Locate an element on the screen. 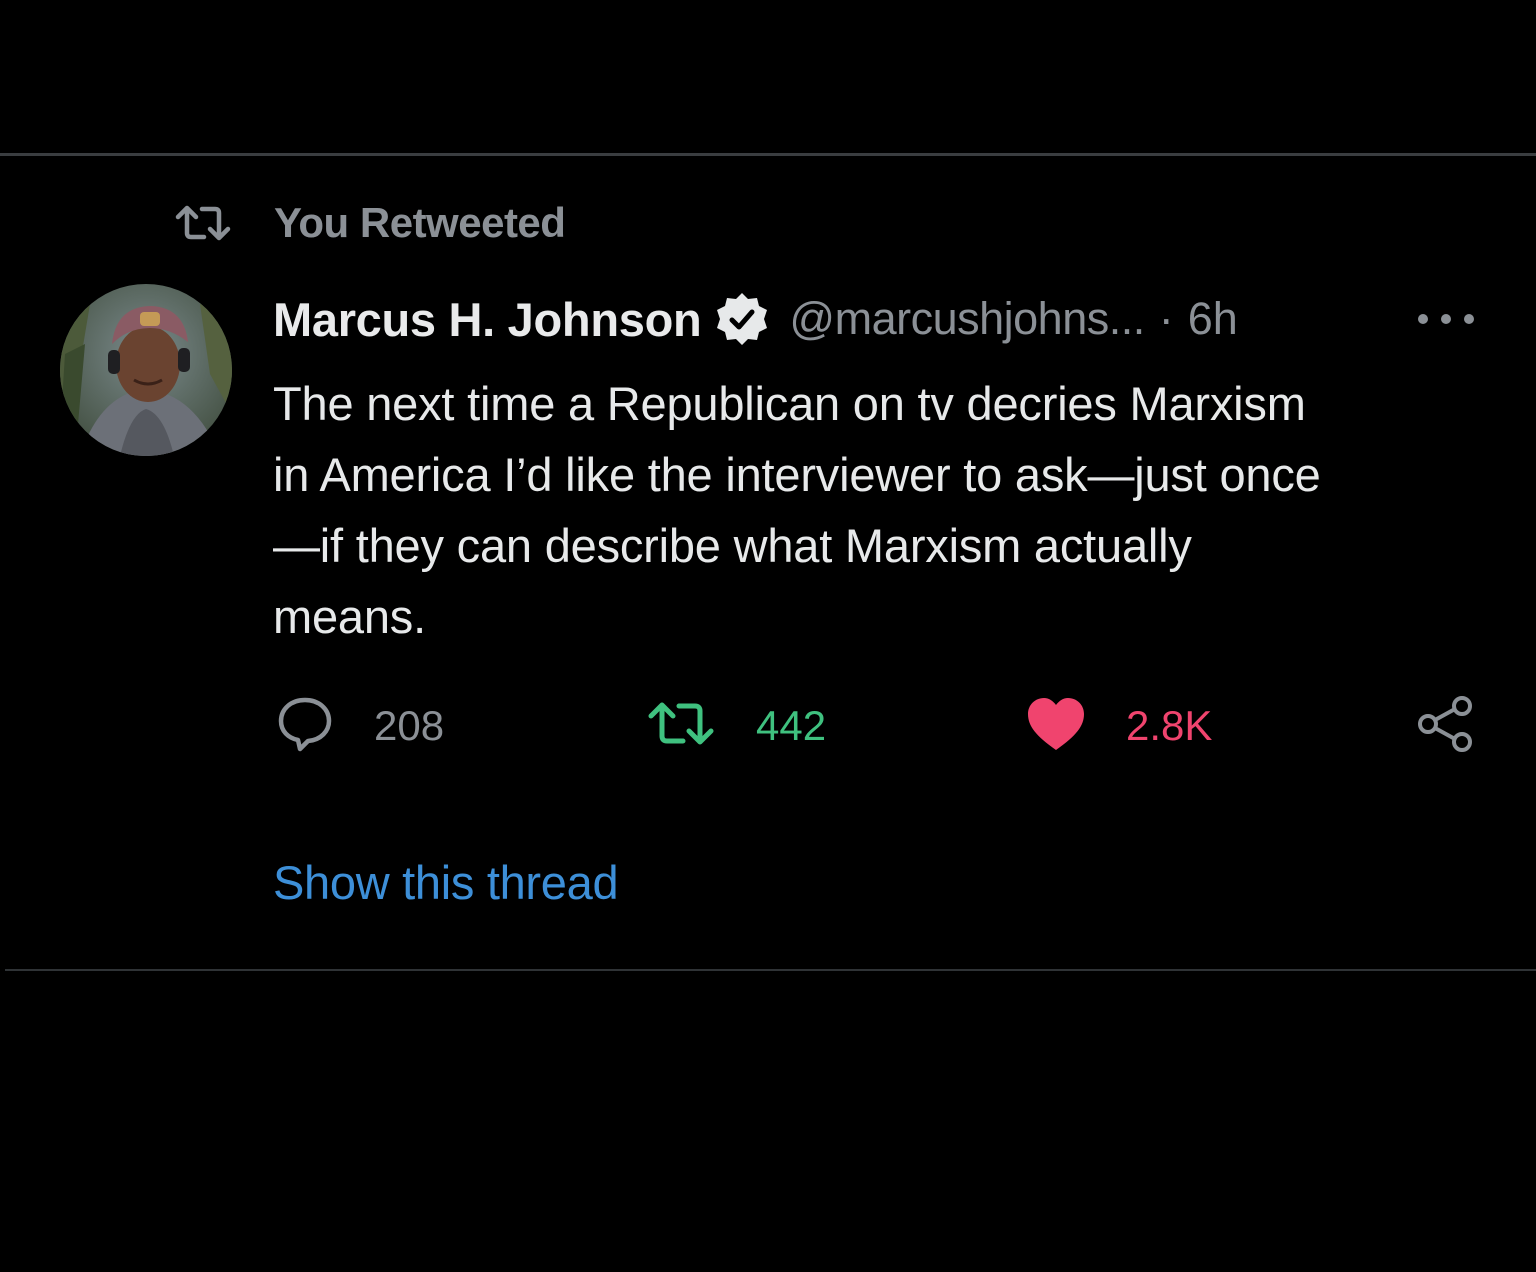 This screenshot has width=1536, height=1272. top-divider is located at coordinates (768, 154).